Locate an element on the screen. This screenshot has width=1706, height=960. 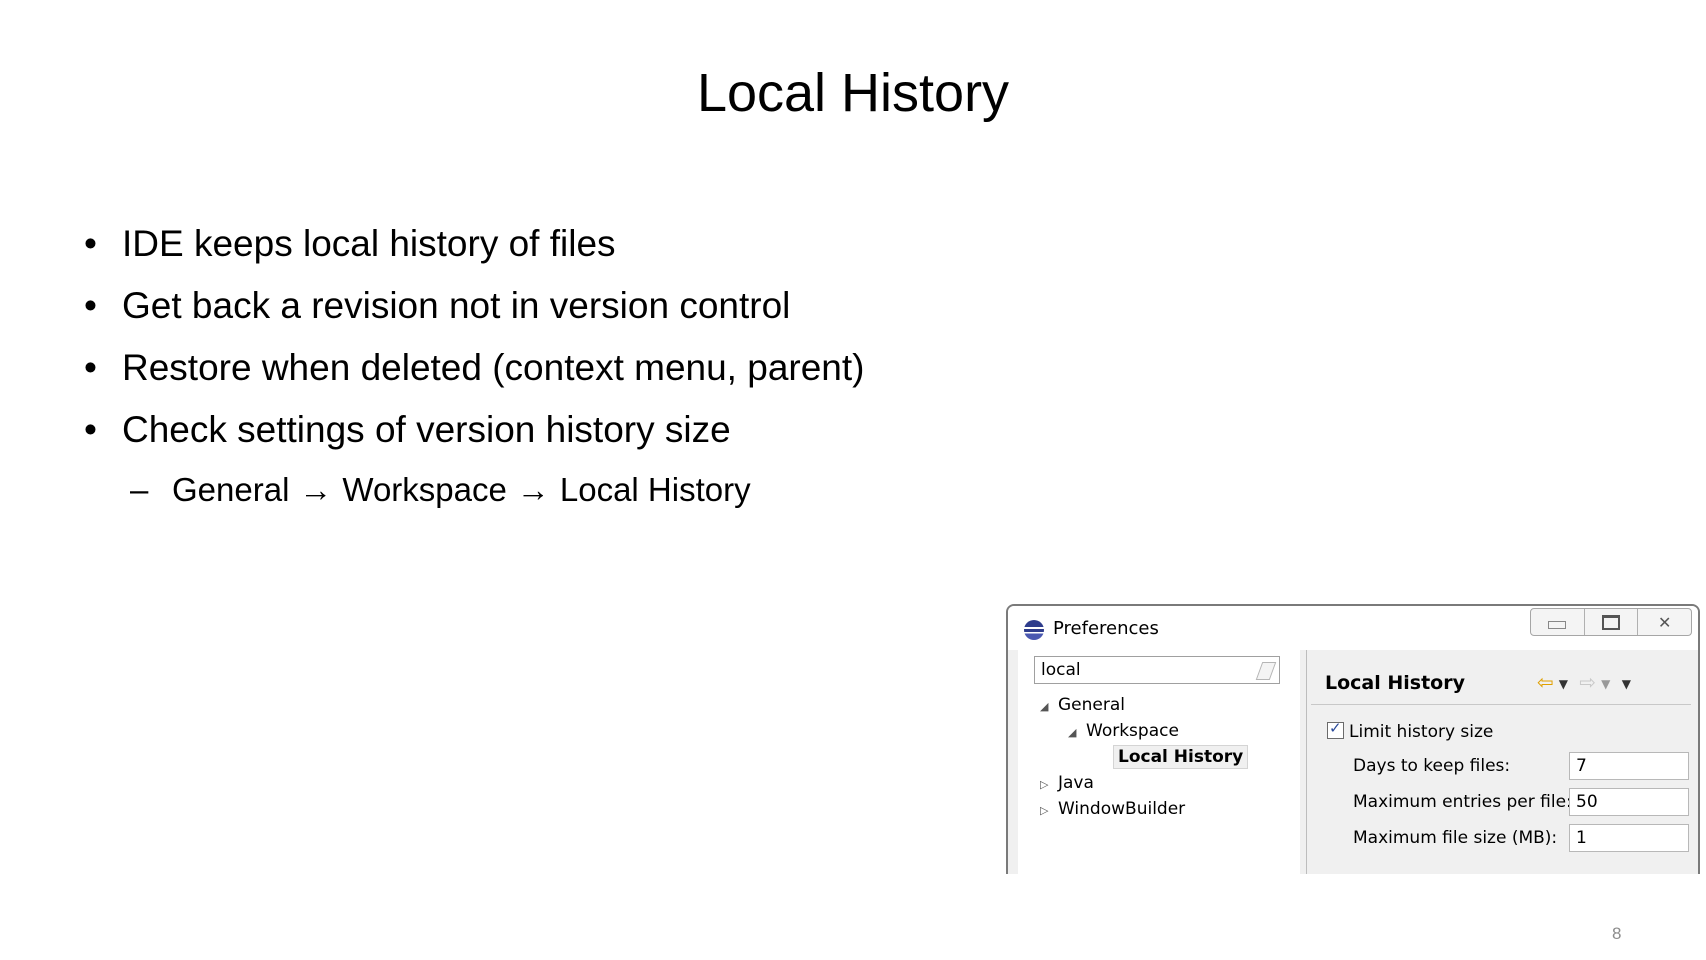
days-to-keep-input is located at coordinates (1629, 766).